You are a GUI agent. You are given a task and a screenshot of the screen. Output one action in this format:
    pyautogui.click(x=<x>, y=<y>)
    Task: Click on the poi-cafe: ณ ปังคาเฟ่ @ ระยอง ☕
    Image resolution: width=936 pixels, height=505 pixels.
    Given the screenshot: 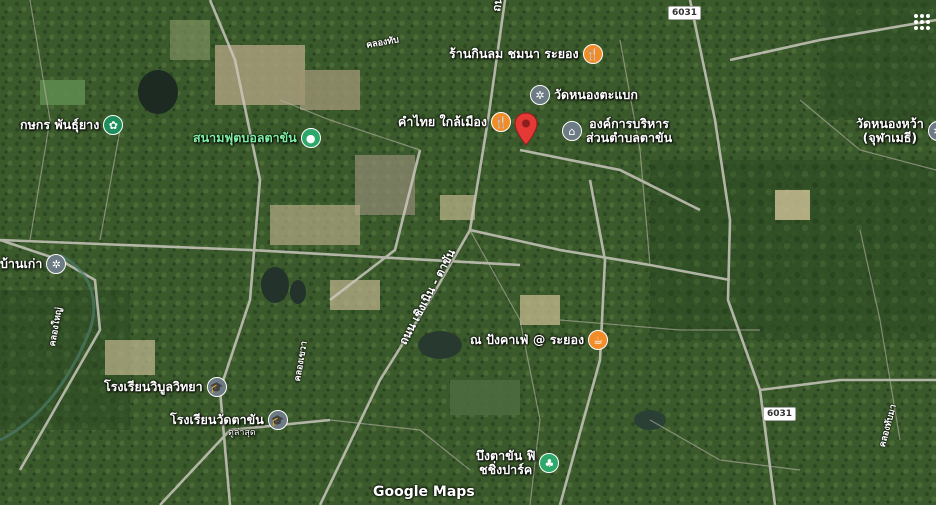 What is the action you would take?
    pyautogui.click(x=539, y=340)
    